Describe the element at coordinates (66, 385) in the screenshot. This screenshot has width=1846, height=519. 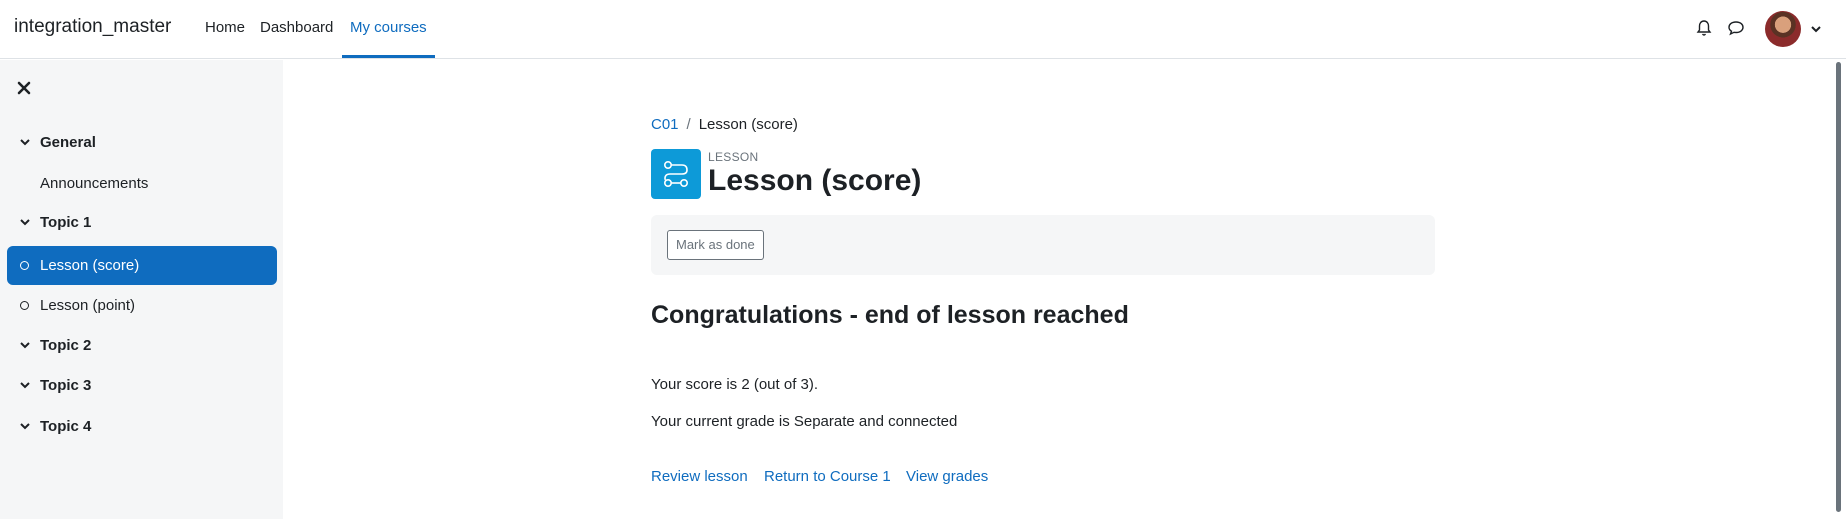
I see `section-label: Topic 3` at that location.